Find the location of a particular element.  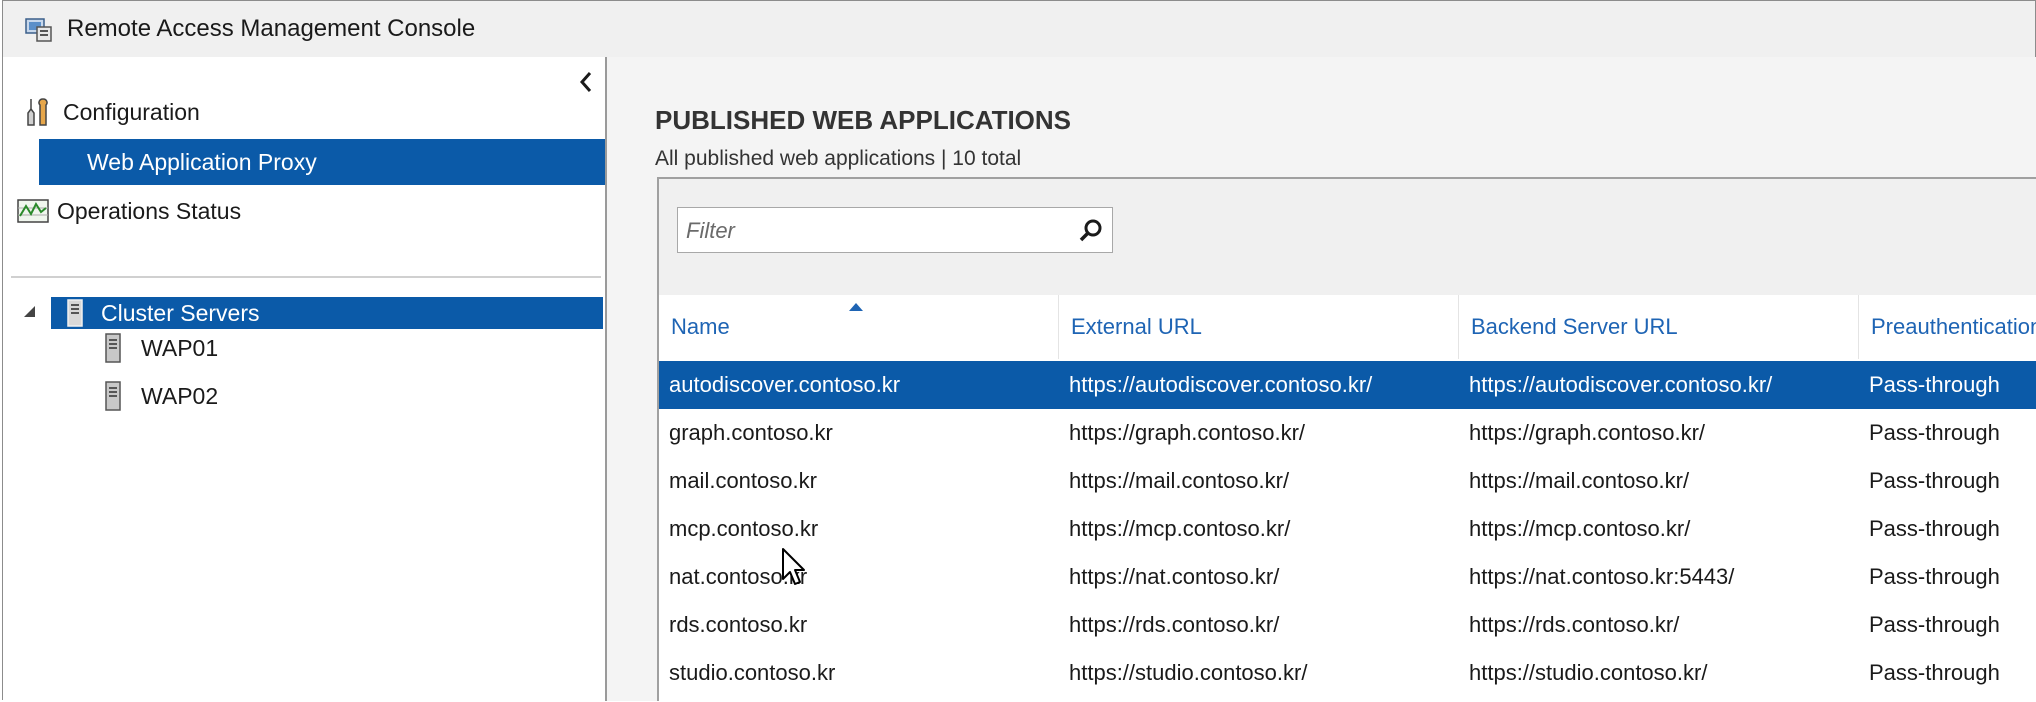

tree-node-server: WAP02 is located at coordinates (160, 396).